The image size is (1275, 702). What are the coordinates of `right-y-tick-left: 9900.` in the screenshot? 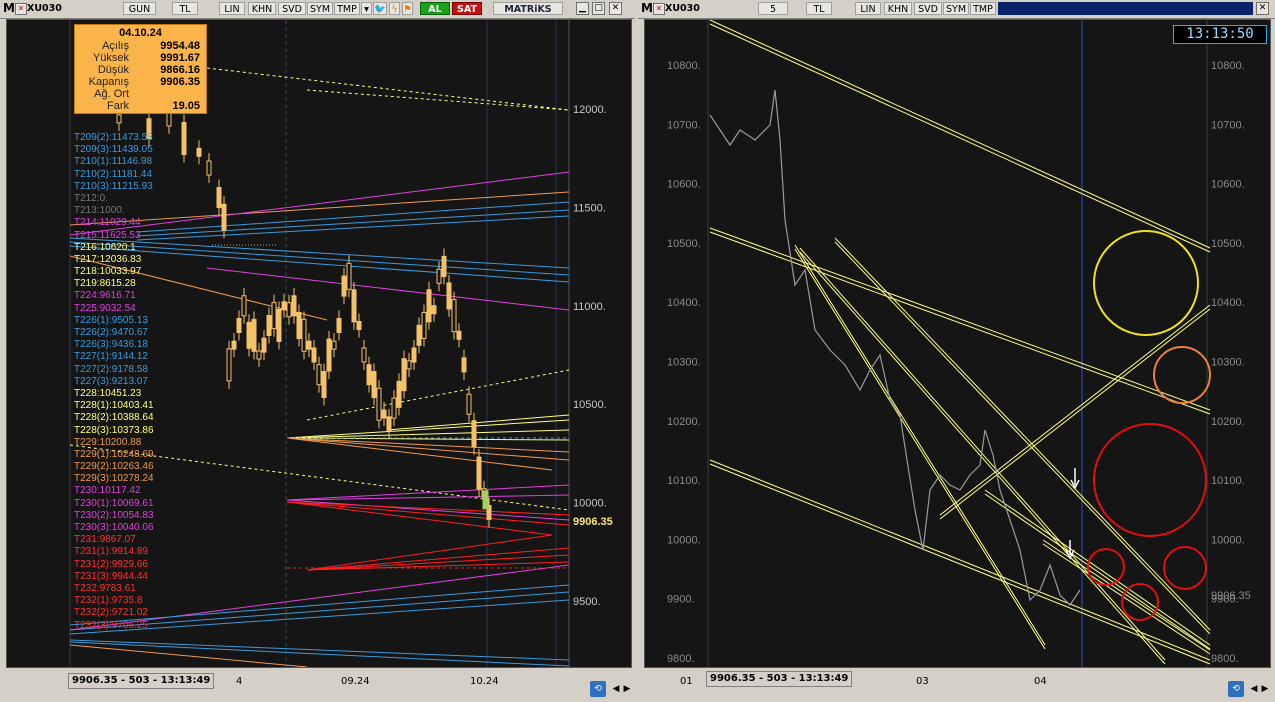 It's located at (681, 600).